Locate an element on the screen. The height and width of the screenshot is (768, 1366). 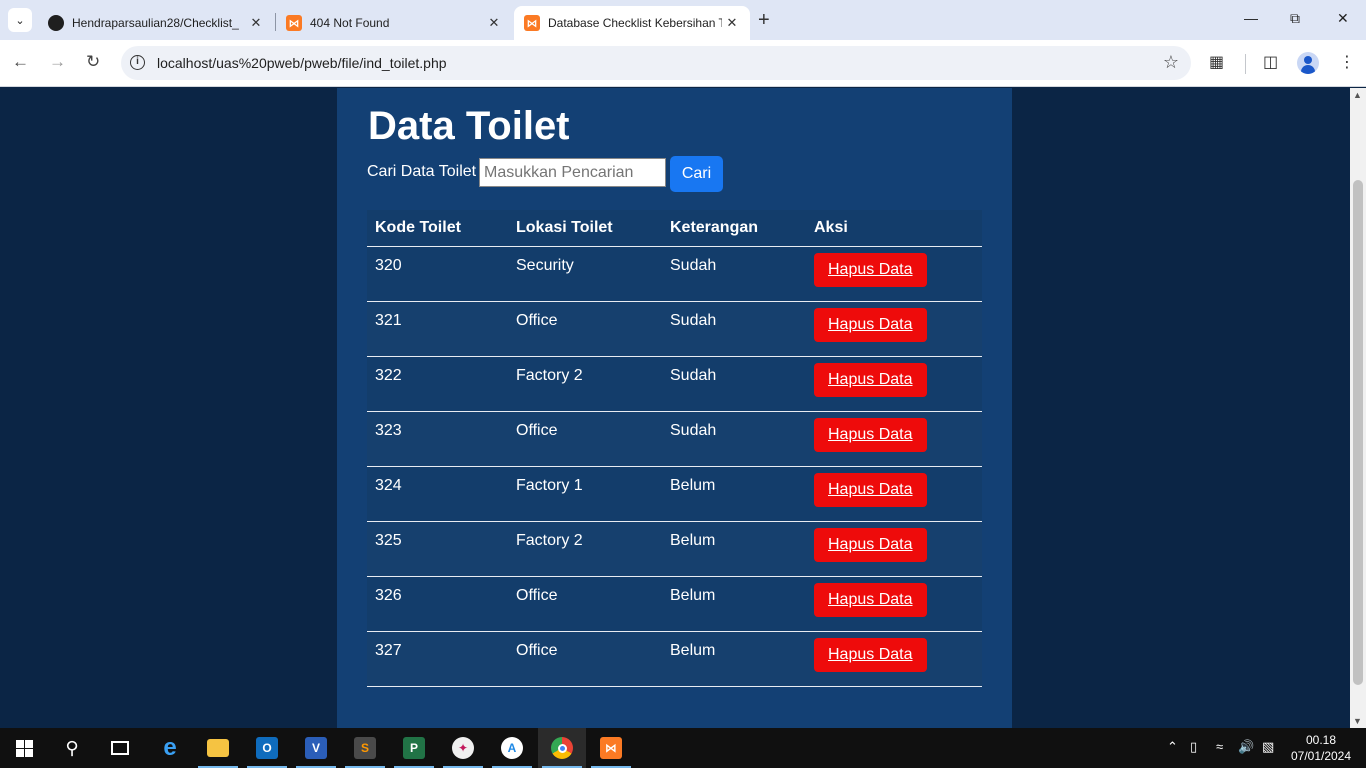
taskbar-app-a: A is located at coordinates (512, 748).